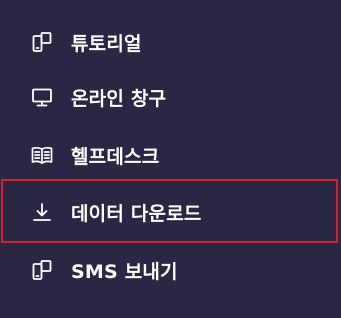  I want to click on menu-item-label: 헬프데스크, so click(115, 156).